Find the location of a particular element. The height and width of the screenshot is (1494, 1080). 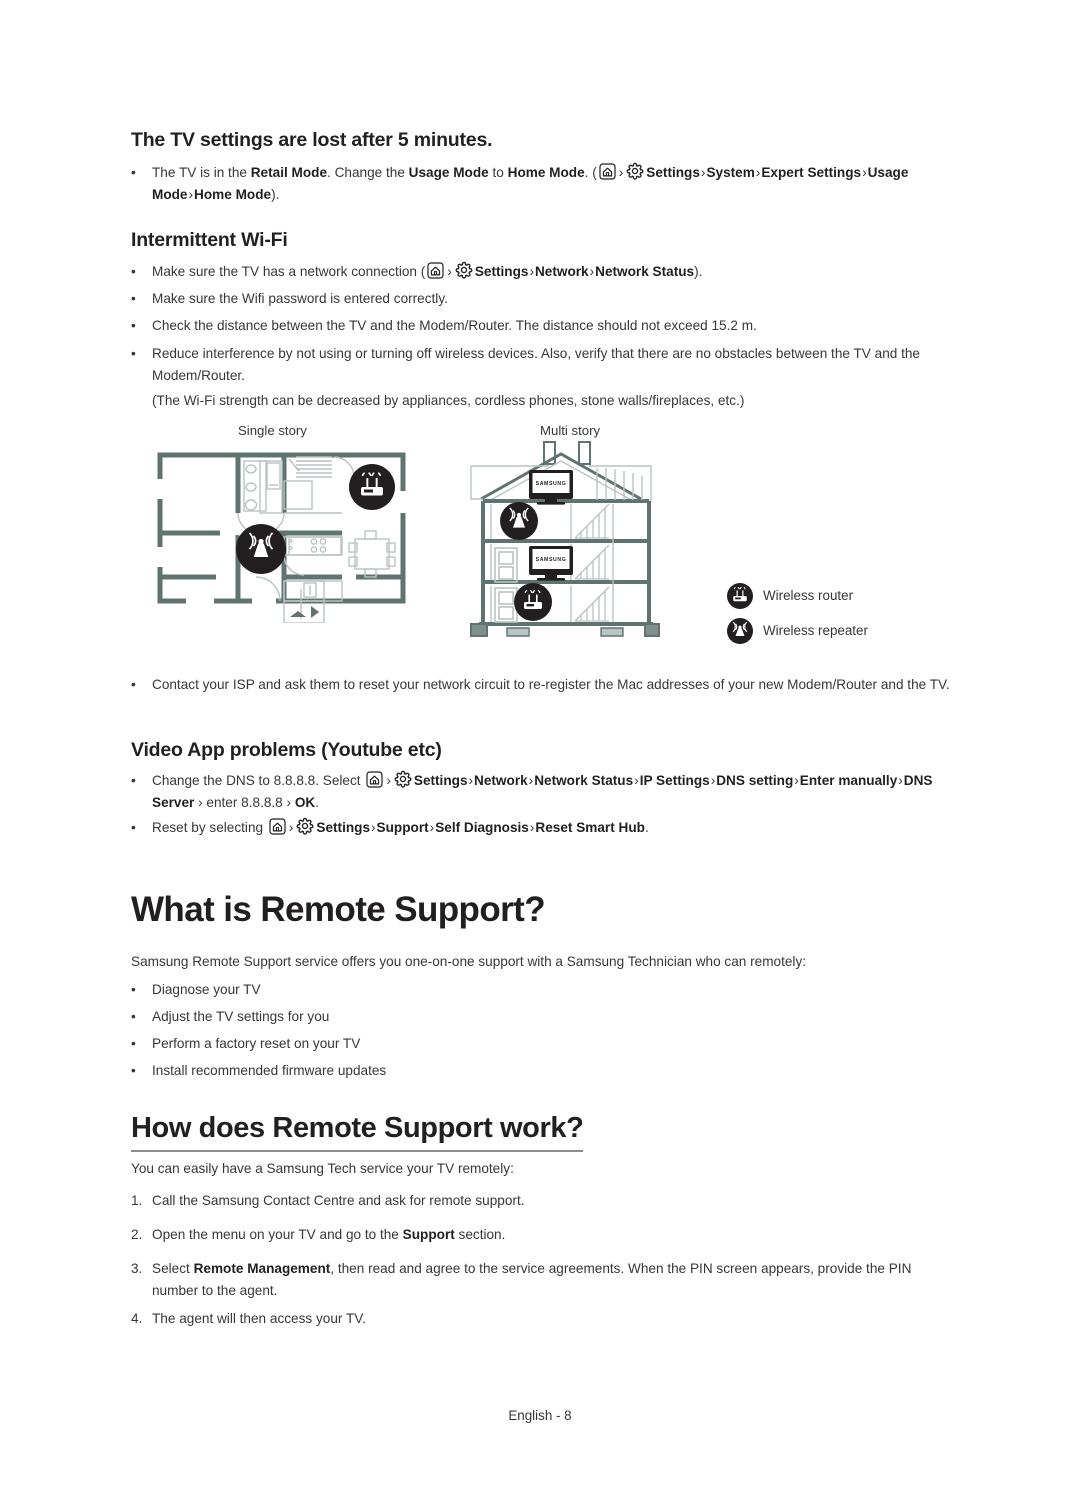

wireless-repeater-icon-floorplan is located at coordinates (261, 549).